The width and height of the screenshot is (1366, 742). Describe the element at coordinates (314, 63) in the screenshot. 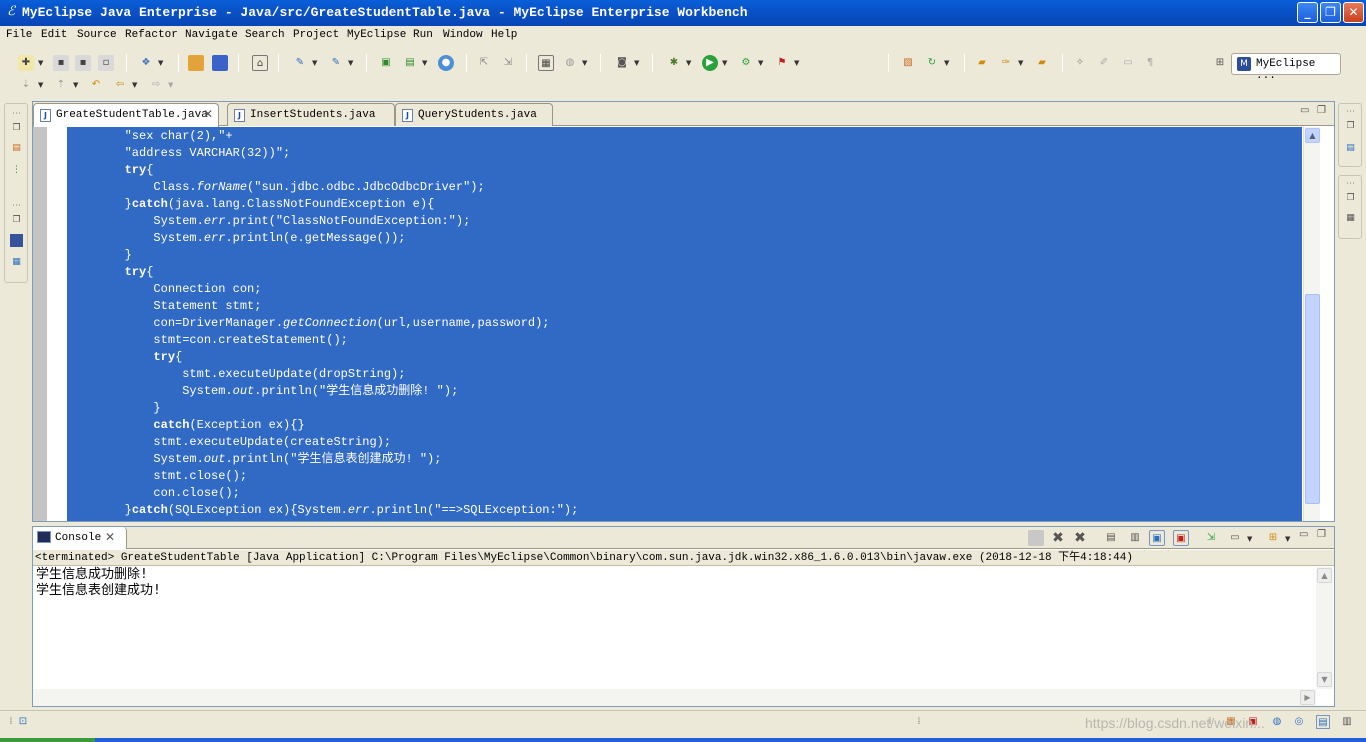

I see `web-dropdown-icon: ▼` at that location.